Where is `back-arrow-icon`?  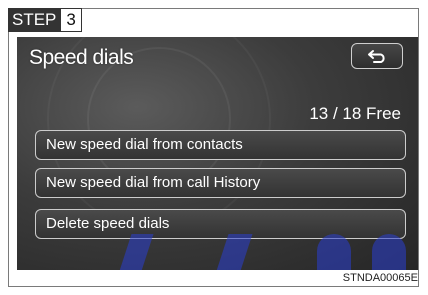 back-arrow-icon is located at coordinates (377, 56).